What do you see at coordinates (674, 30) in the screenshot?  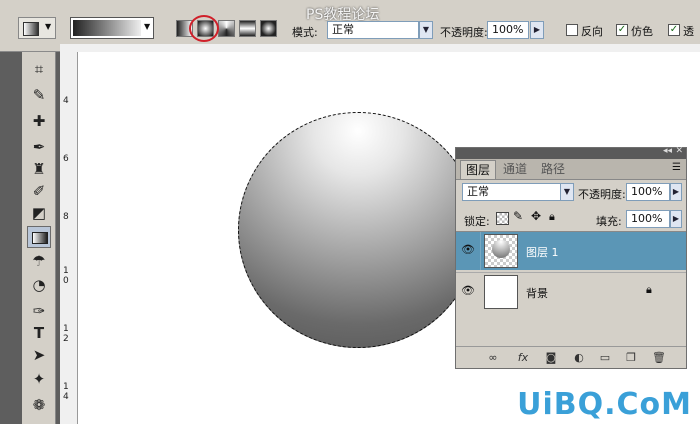 I see `transparency-checkbox: ✓` at bounding box center [674, 30].